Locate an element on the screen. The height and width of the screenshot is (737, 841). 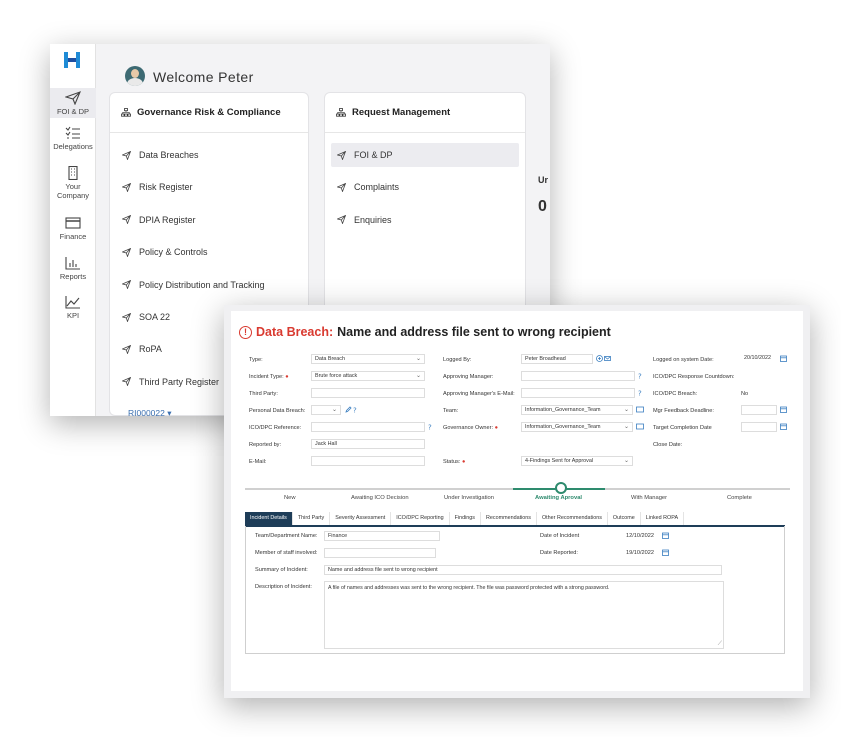
menu-item-label: Risk Register is located at coordinates (166, 187).